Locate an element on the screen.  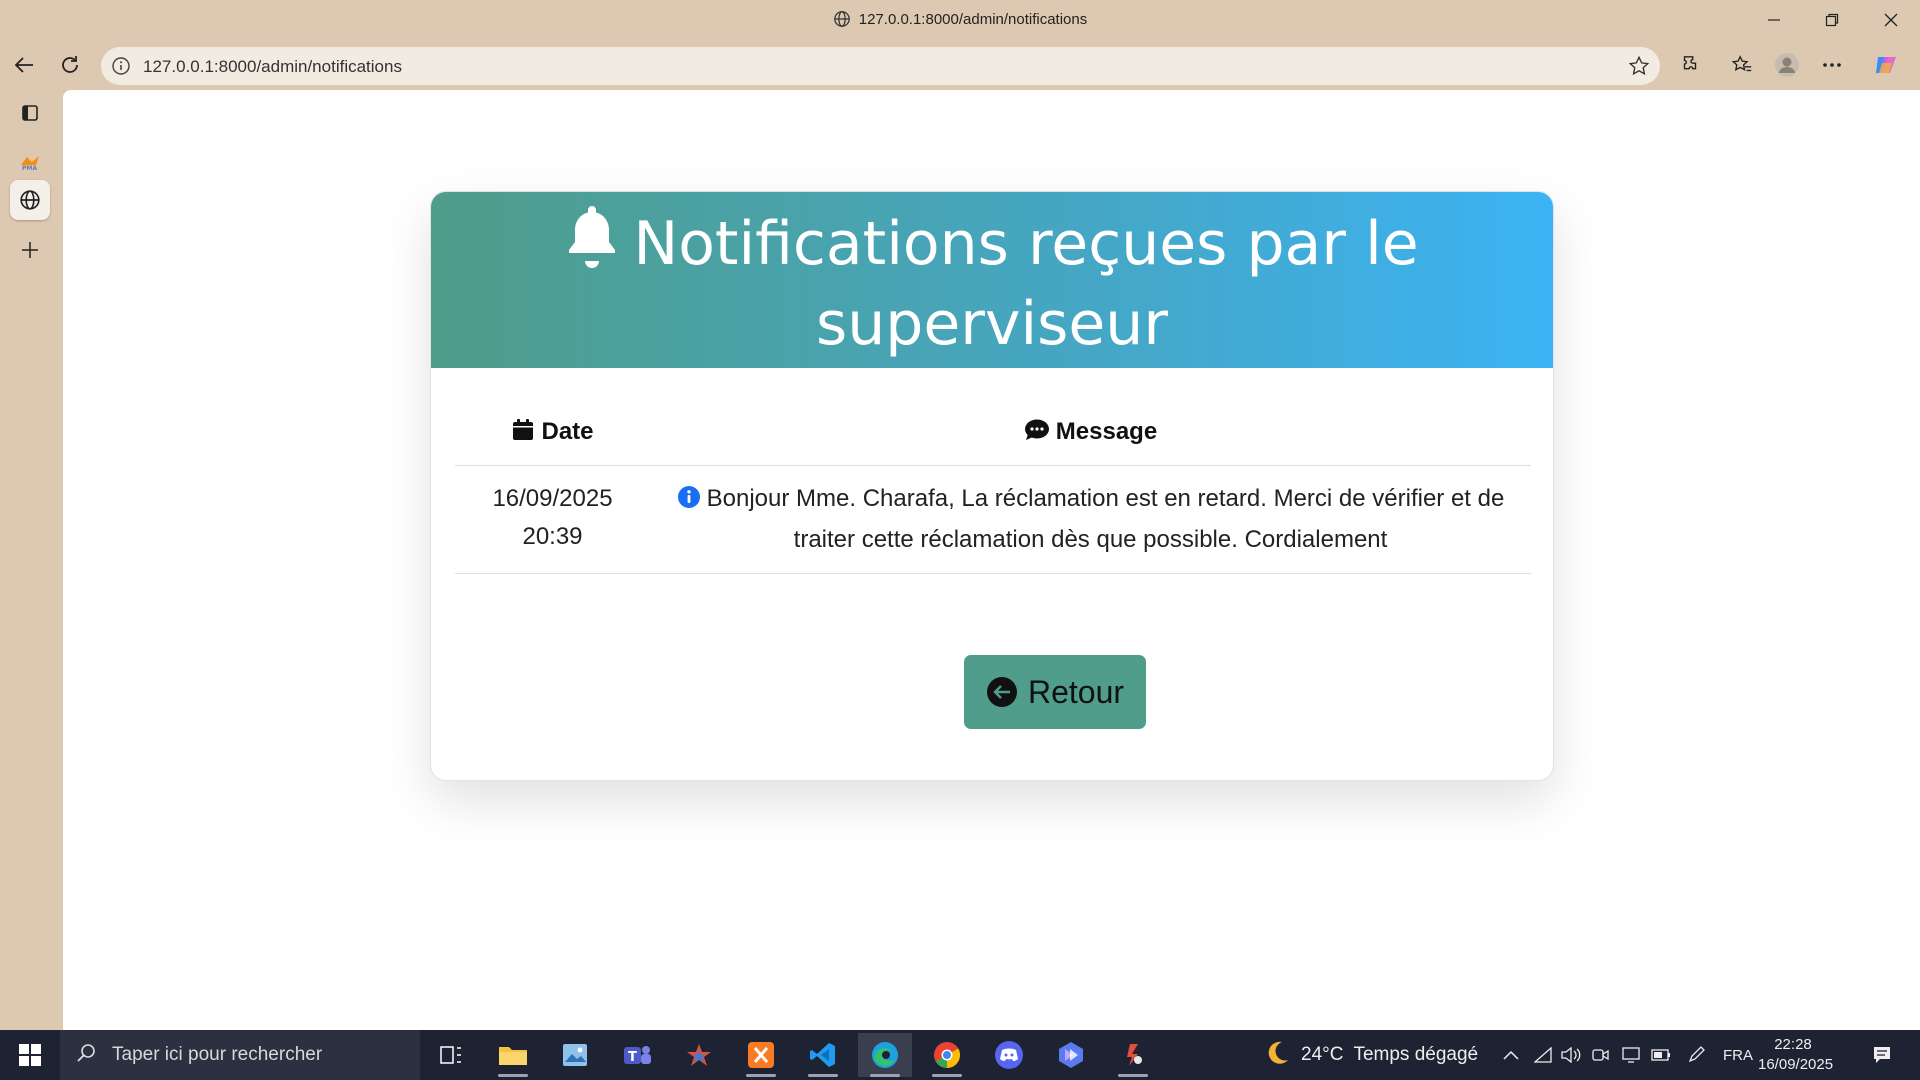
url-text: 127.0.0.1:8000/admin/notifications is located at coordinates (272, 67).